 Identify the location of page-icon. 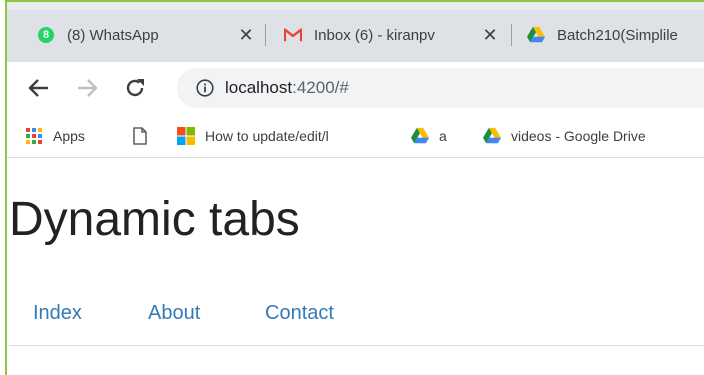
(140, 136).